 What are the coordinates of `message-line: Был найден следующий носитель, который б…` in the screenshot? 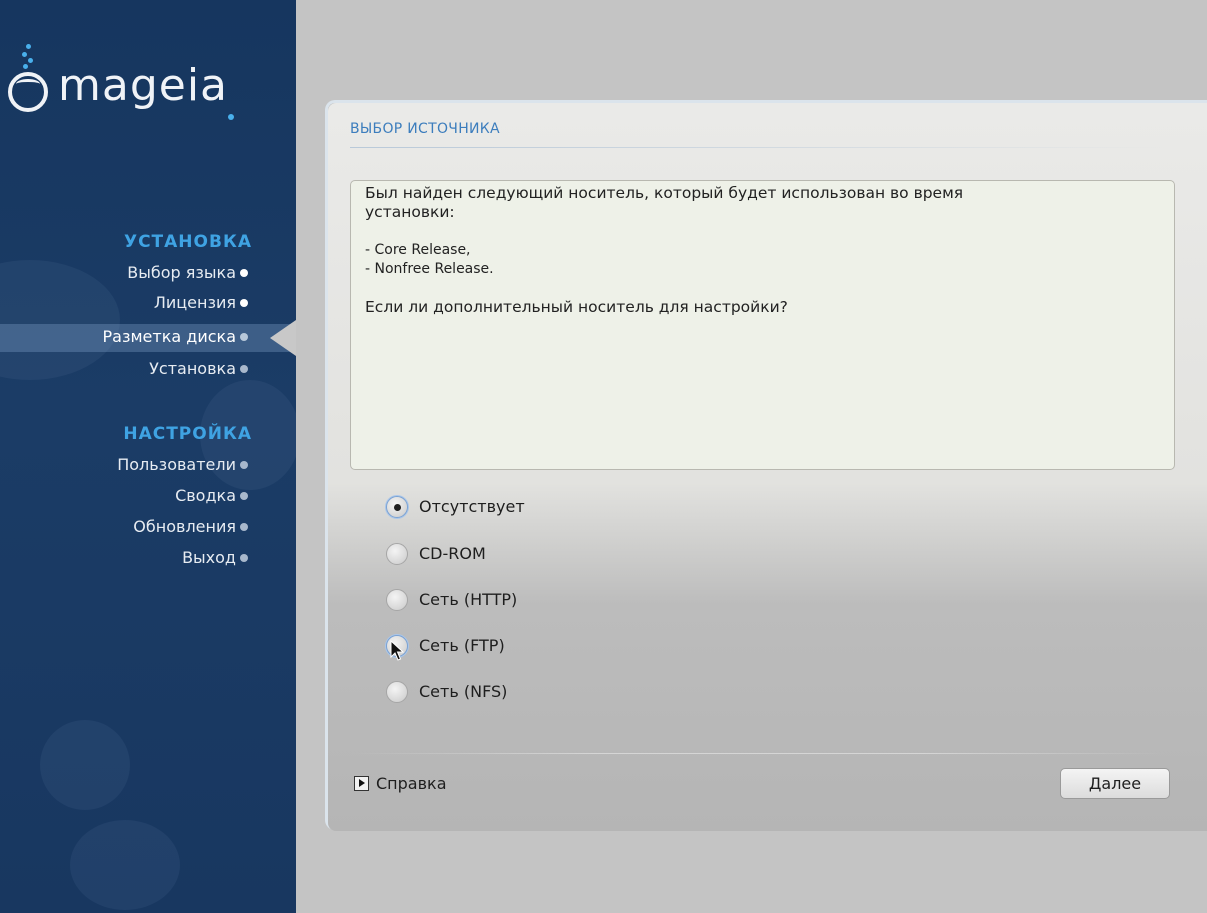 It's located at (664, 193).